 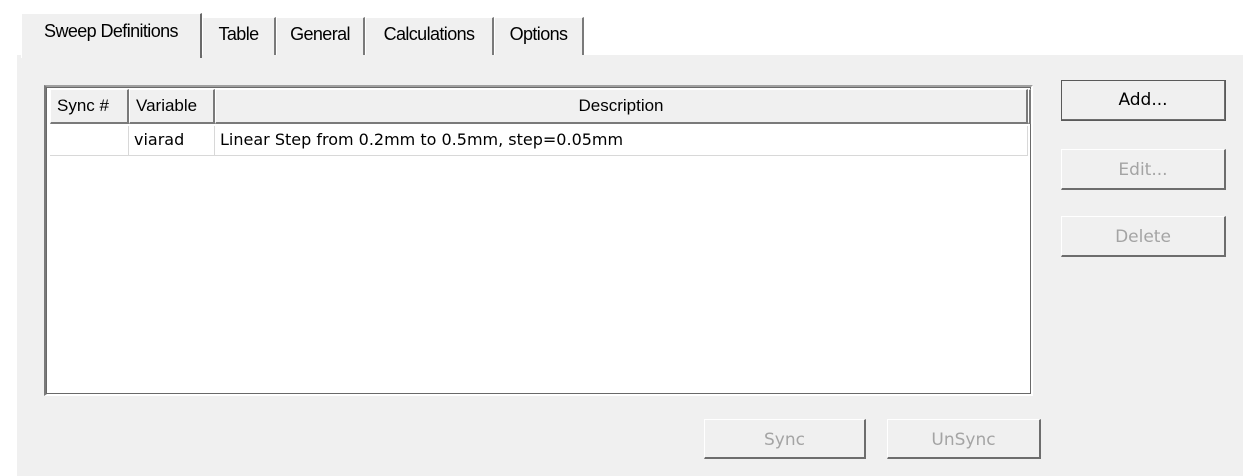 What do you see at coordinates (1029, 106) in the screenshot?
I see `column-header-filler` at bounding box center [1029, 106].